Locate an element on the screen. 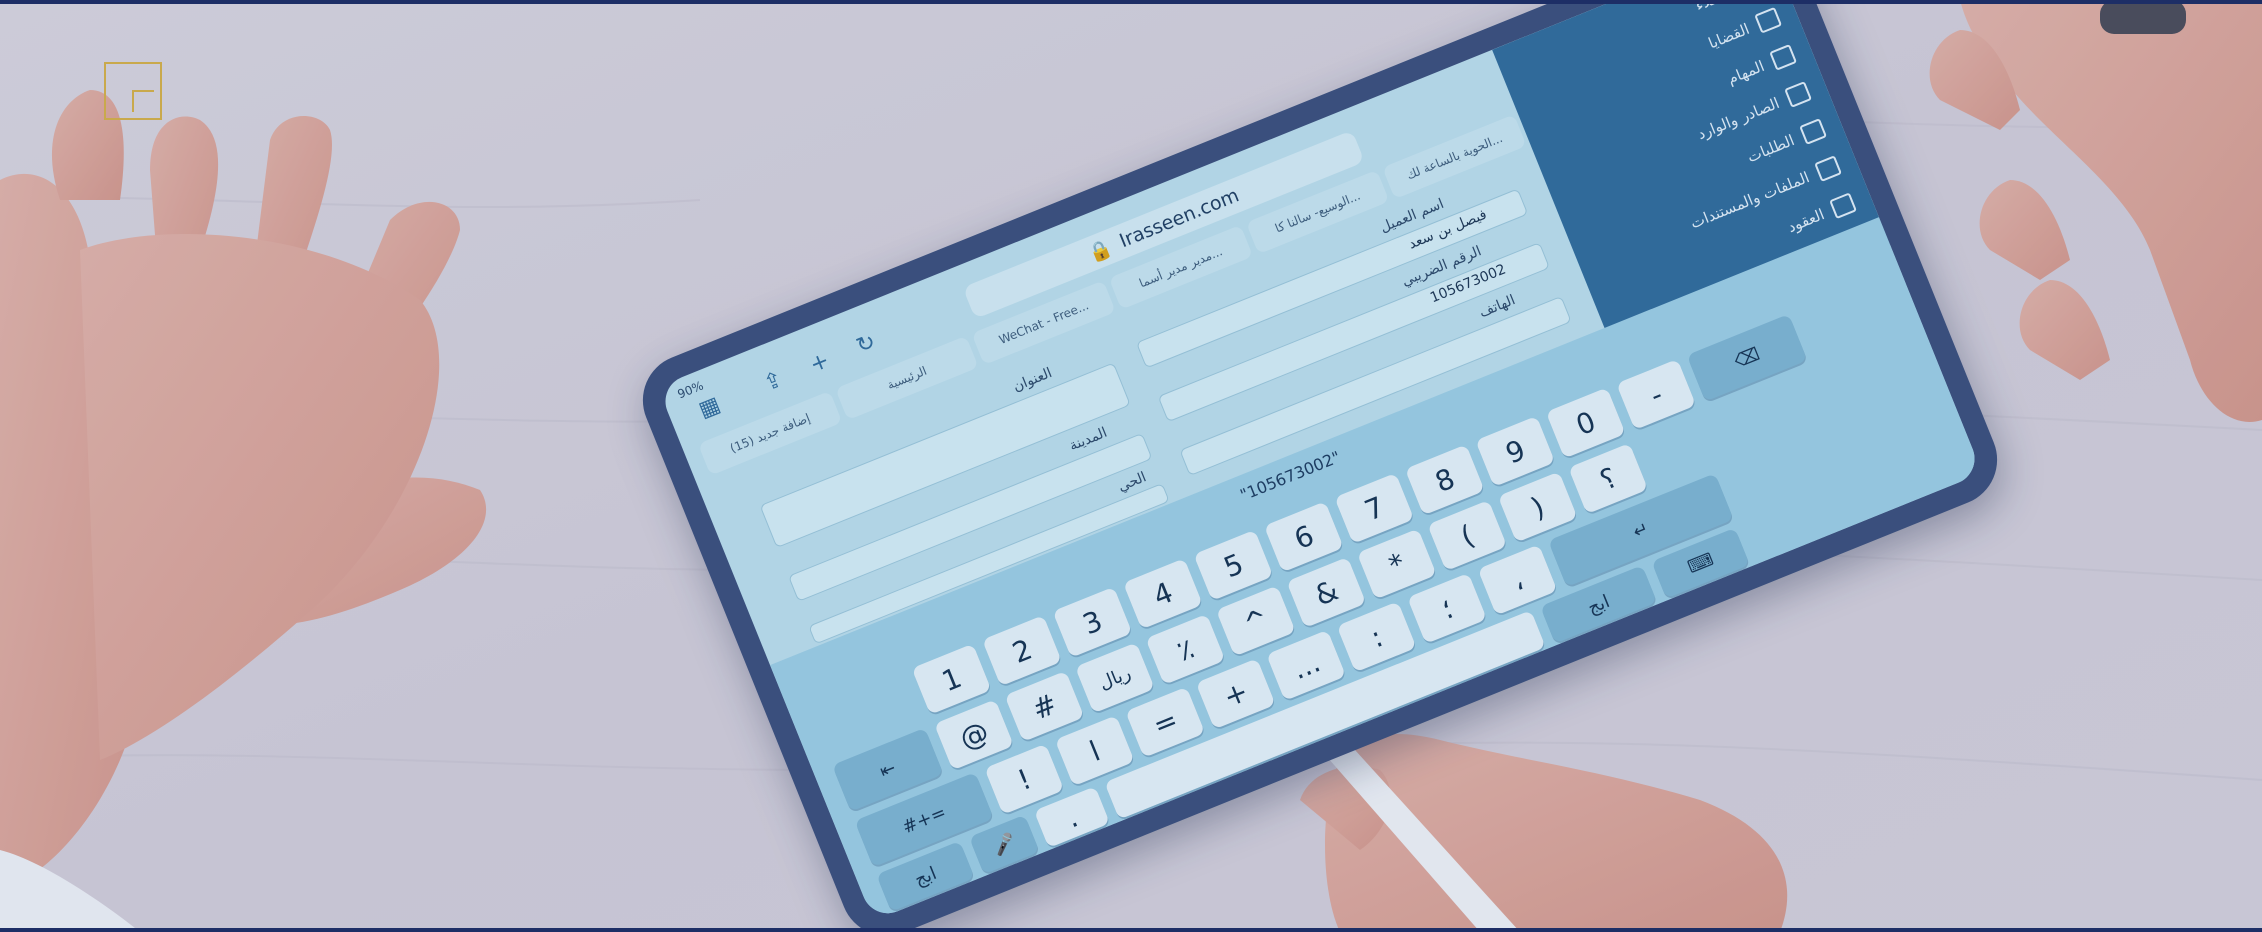  key-5: 5 is located at coordinates (1233, 565).